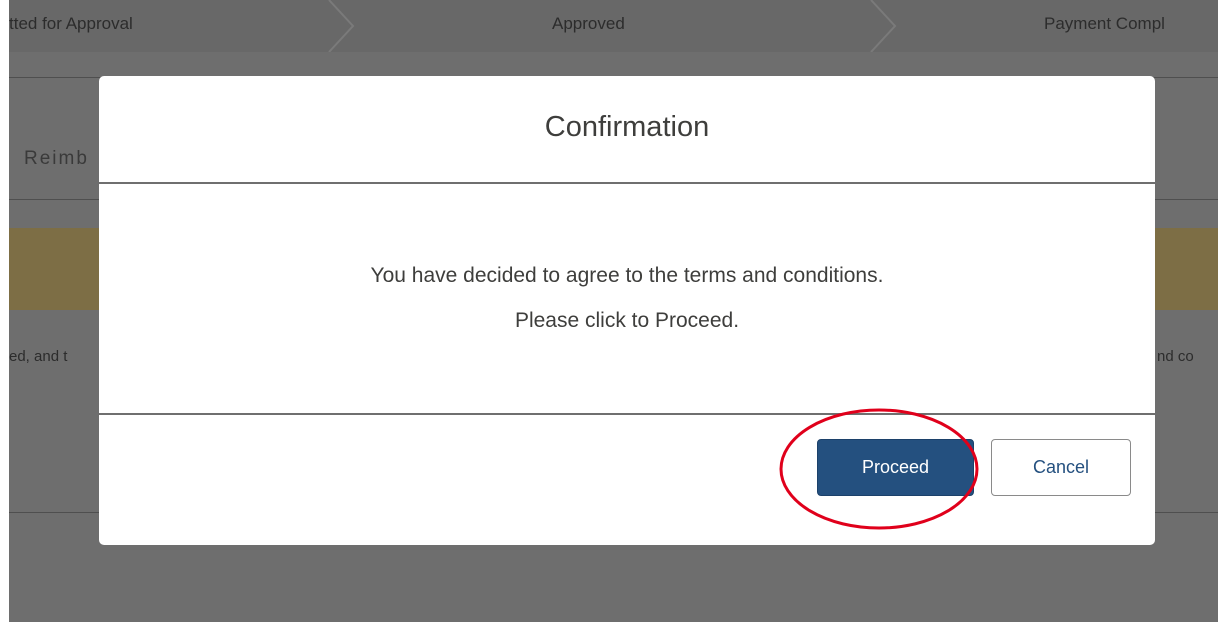 The image size is (1218, 622). Describe the element at coordinates (1175, 356) in the screenshot. I see `background-text-right: nd co` at that location.